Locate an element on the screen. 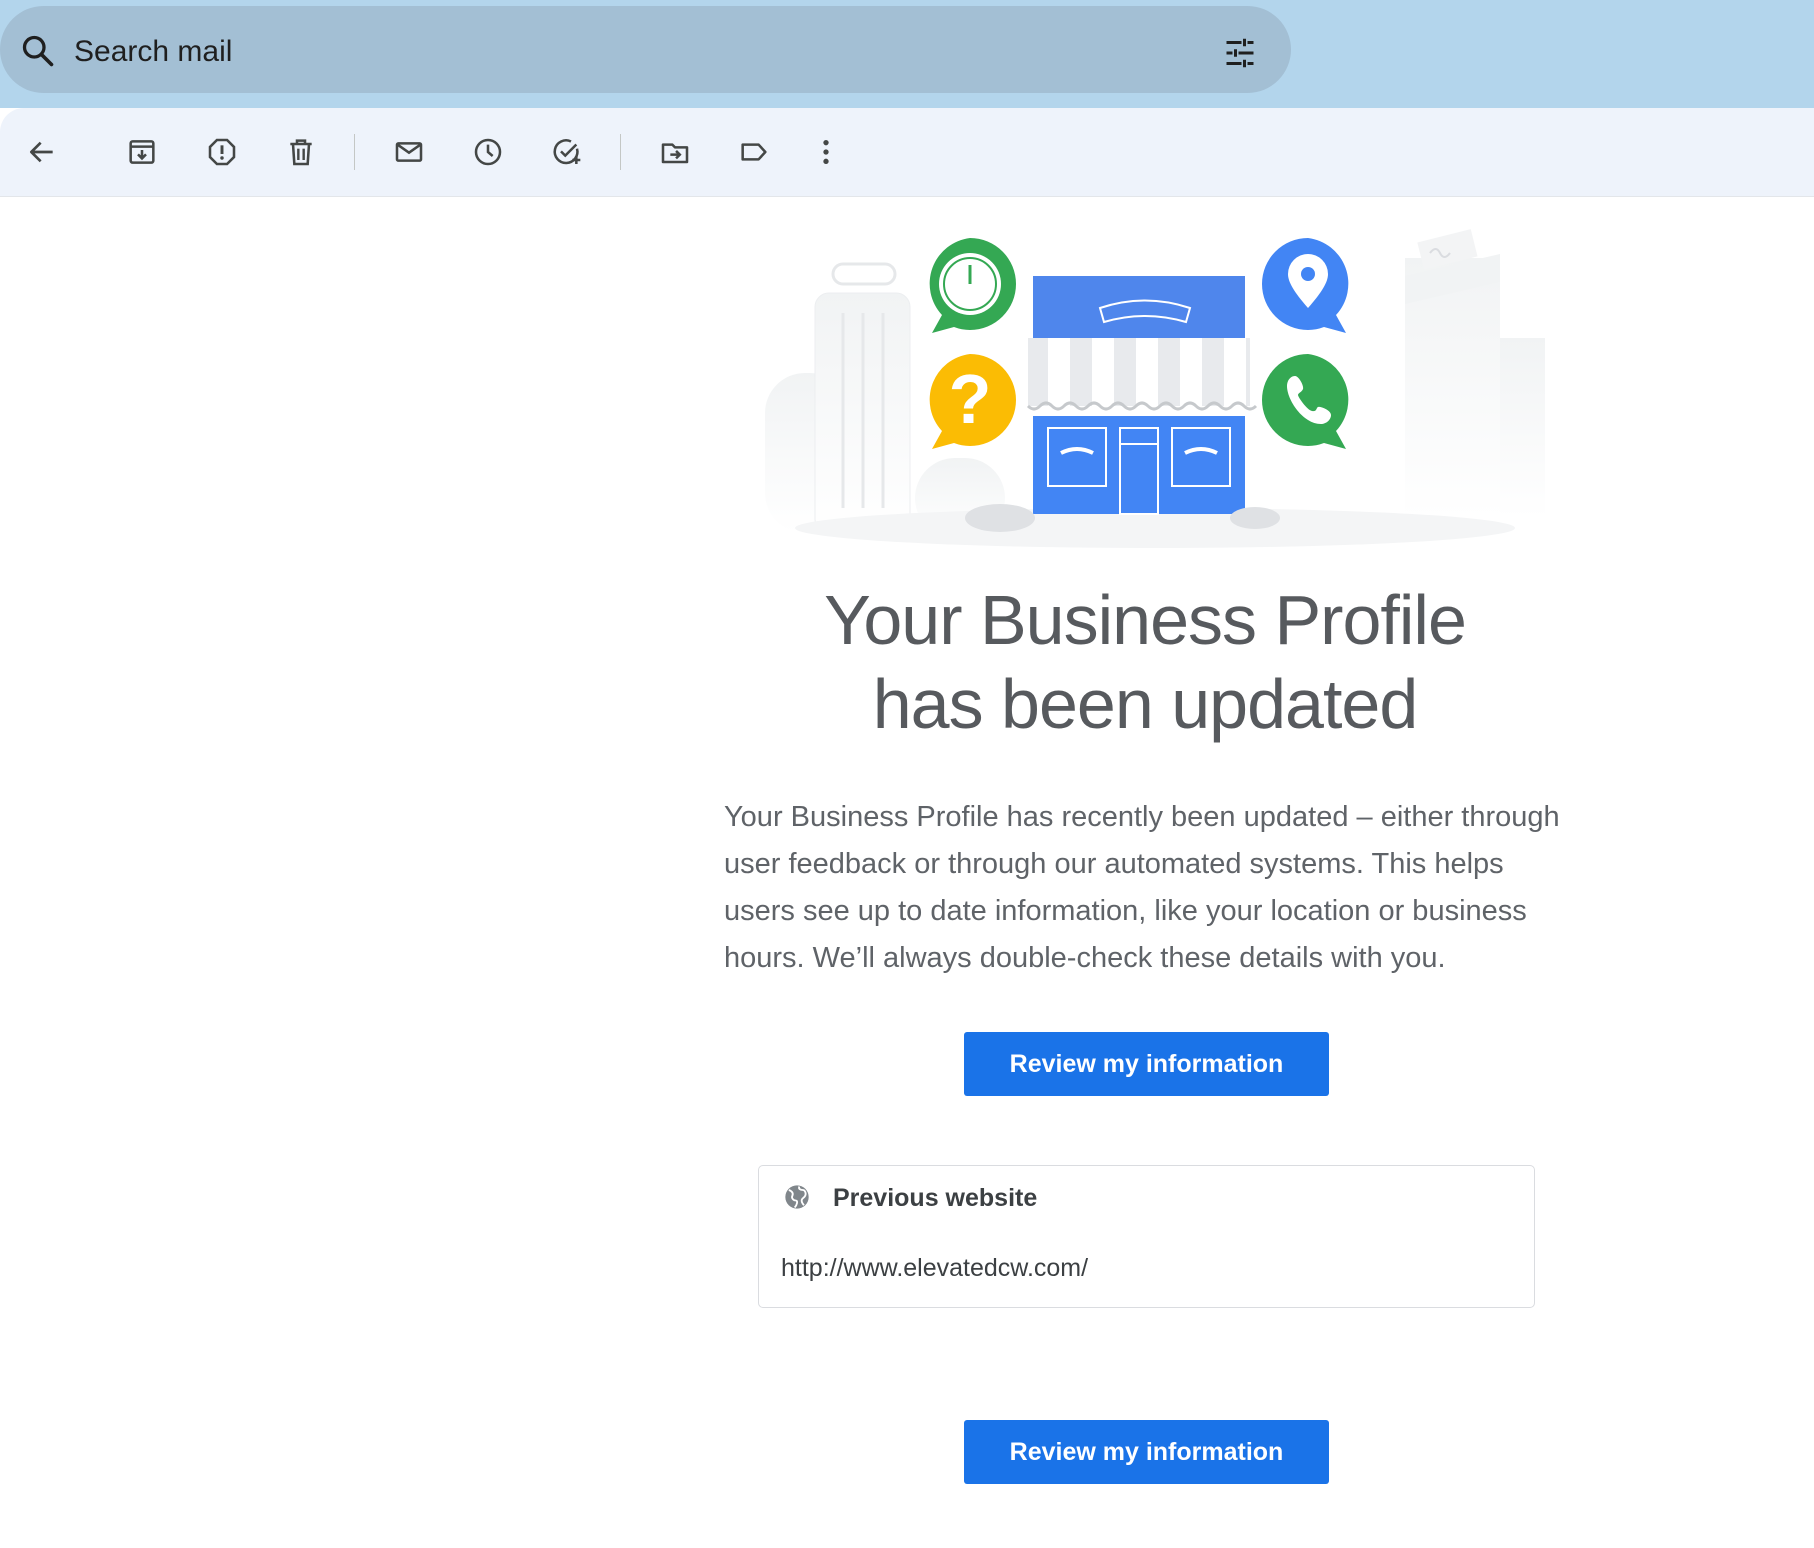  snooze-icon is located at coordinates (488, 152).